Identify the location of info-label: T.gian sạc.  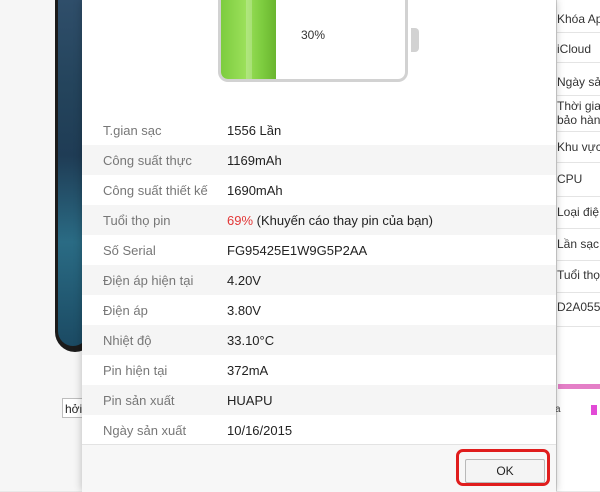
(132, 130).